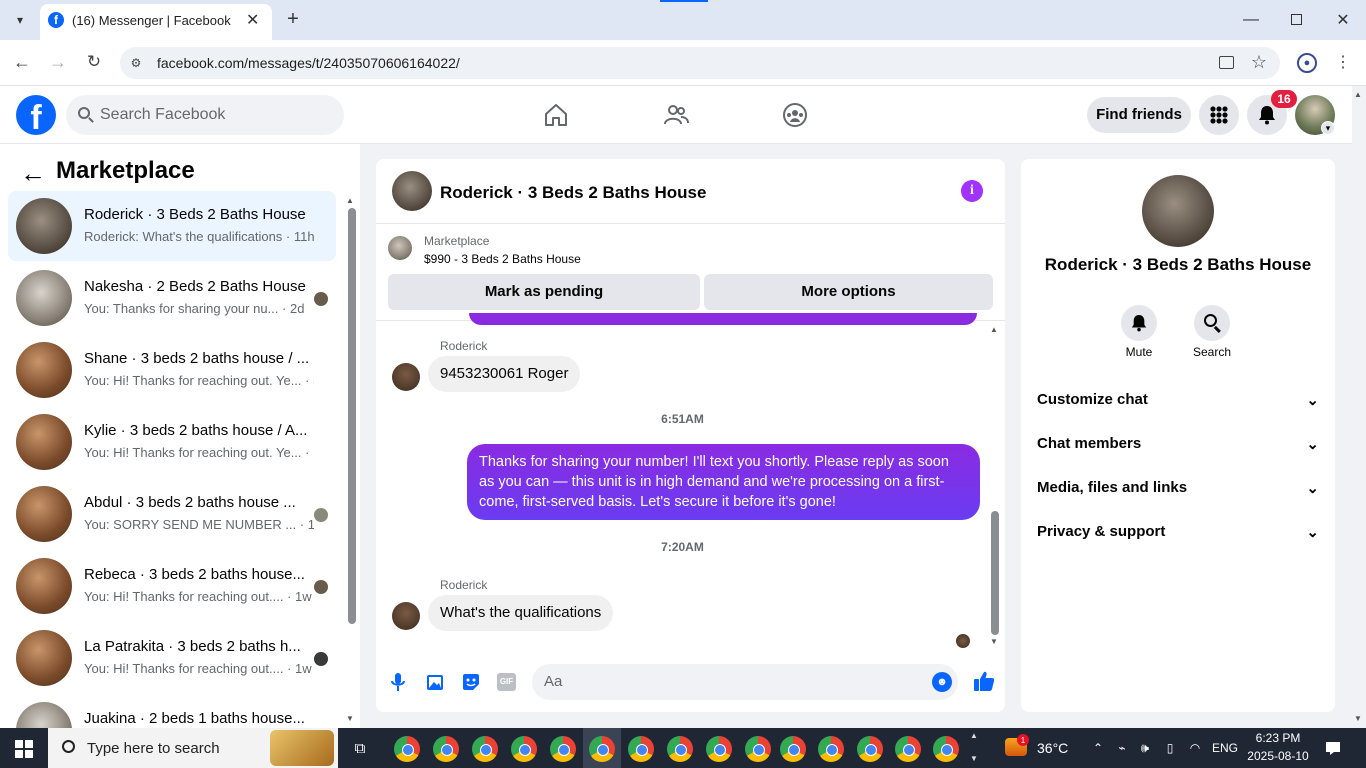 Image resolution: width=1366 pixels, height=768 pixels. I want to click on browser-tab: f (16) Messenger | Facebook ✕, so click(156, 22).